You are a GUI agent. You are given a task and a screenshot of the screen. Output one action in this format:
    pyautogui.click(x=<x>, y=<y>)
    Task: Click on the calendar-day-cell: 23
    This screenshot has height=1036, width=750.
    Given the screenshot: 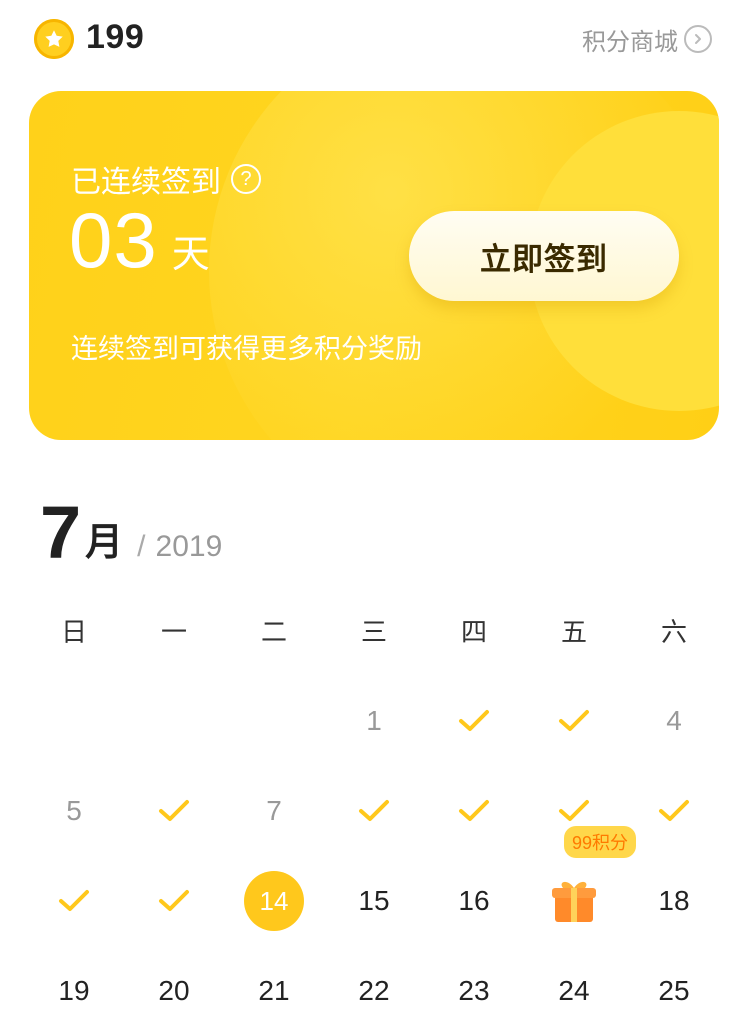 What is the action you would take?
    pyautogui.click(x=474, y=991)
    